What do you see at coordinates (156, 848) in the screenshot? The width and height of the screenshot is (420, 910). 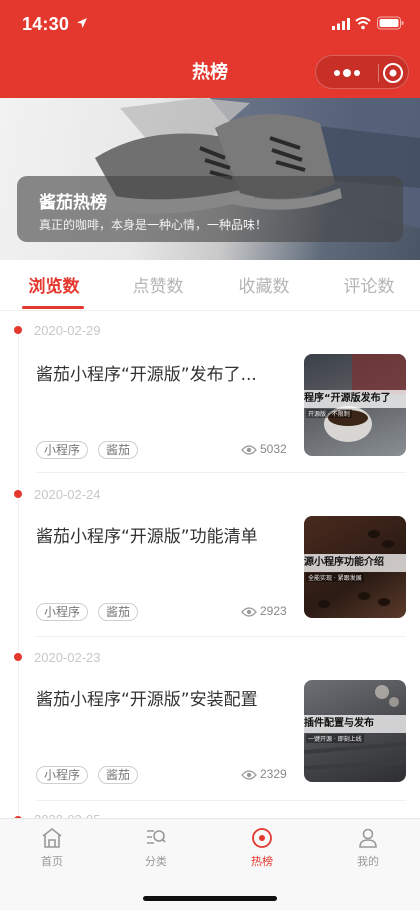 I see `tabbar-category: 分类` at bounding box center [156, 848].